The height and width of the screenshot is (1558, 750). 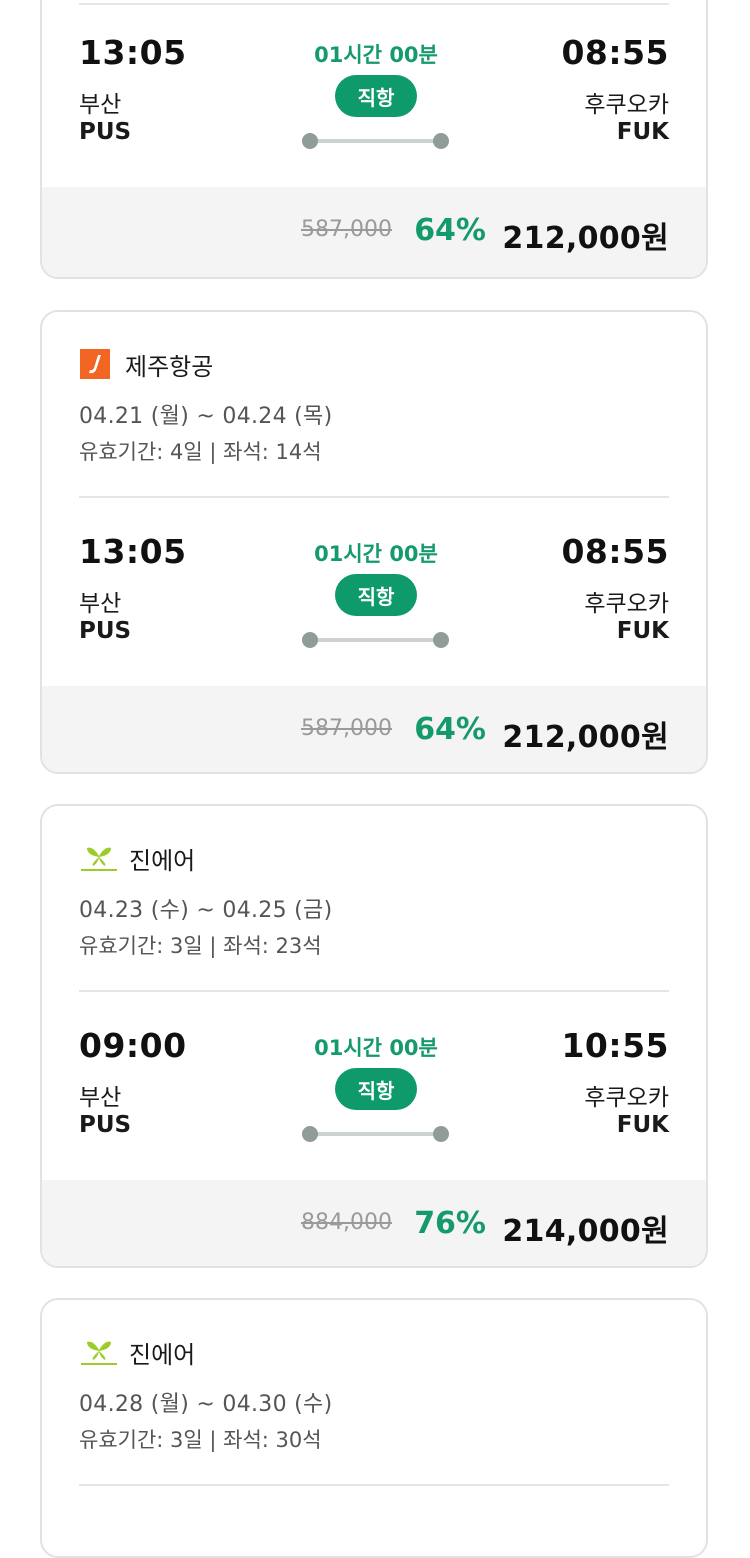 I want to click on jeju-air-logo-icon, so click(x=95, y=364).